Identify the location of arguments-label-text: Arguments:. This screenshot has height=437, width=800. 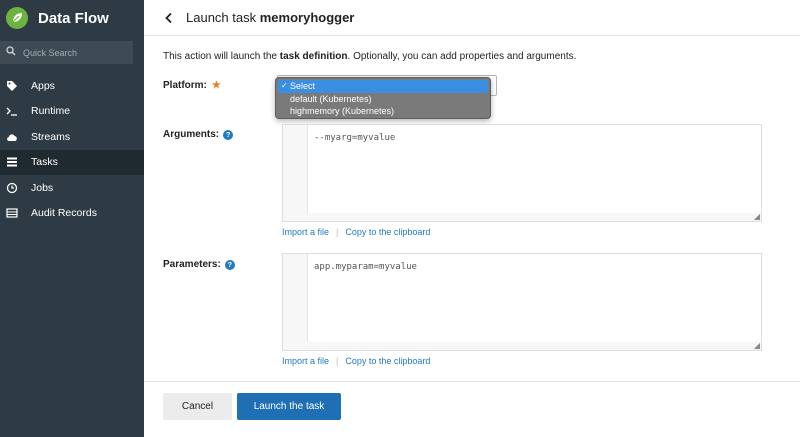
(191, 134).